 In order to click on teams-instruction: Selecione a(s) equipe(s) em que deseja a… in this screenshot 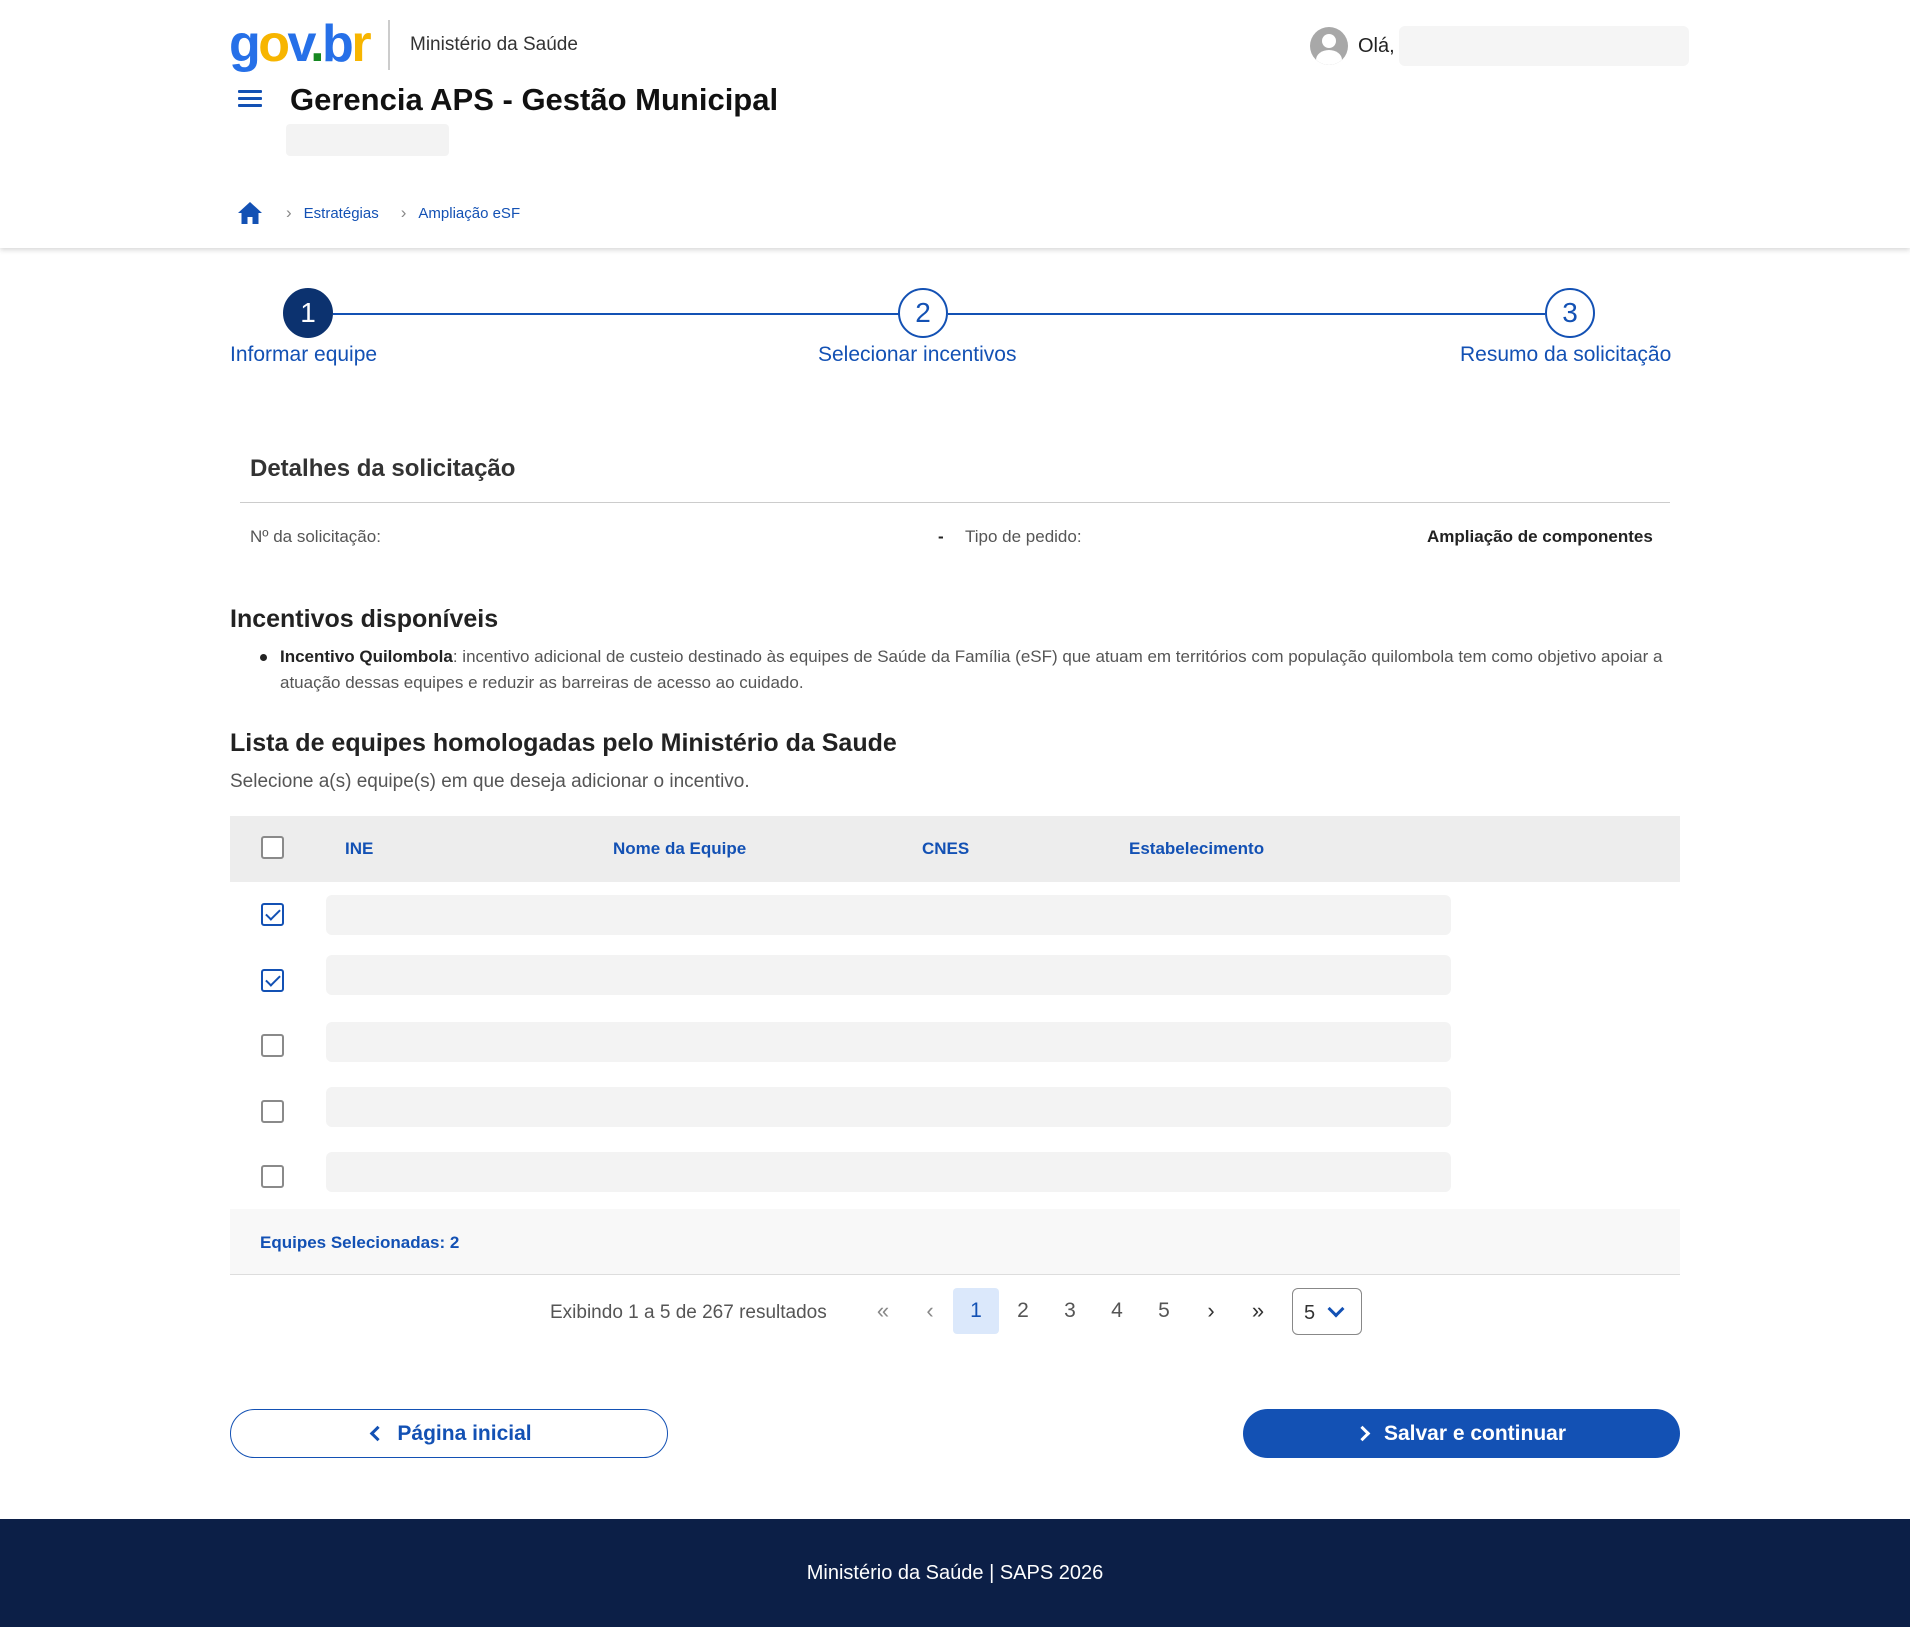, I will do `click(490, 781)`.